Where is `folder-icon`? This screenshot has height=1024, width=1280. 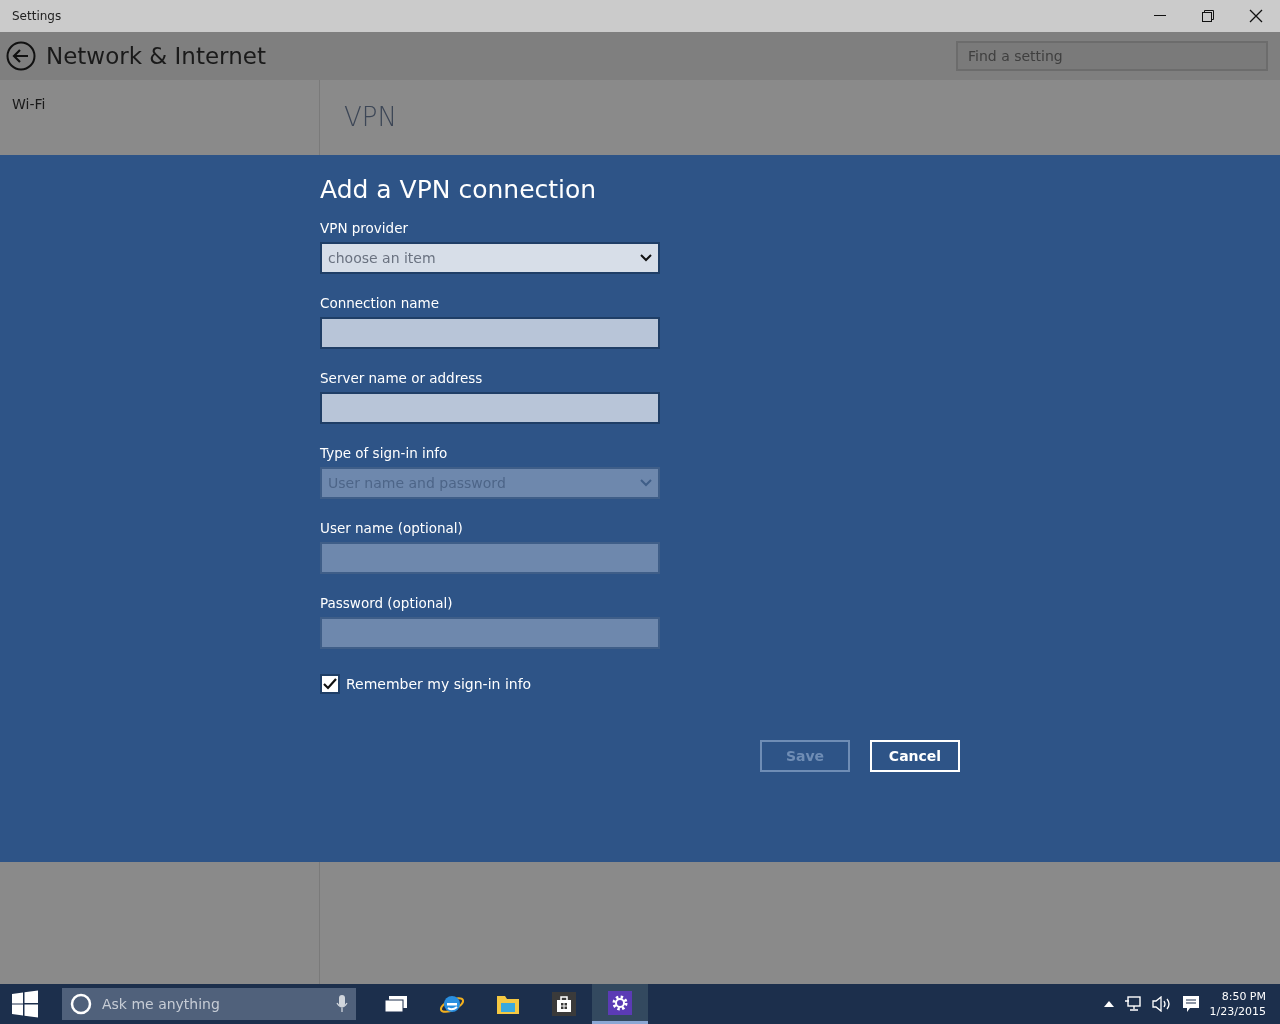 folder-icon is located at coordinates (508, 1004).